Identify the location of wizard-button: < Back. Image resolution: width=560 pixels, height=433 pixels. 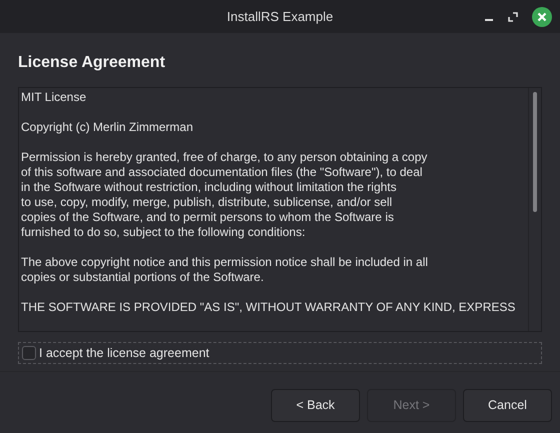
(315, 405).